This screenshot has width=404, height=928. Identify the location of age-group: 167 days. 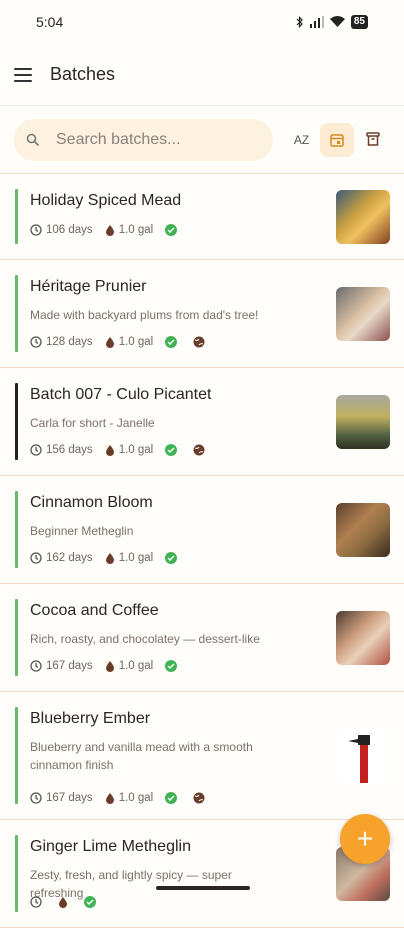
(61, 666).